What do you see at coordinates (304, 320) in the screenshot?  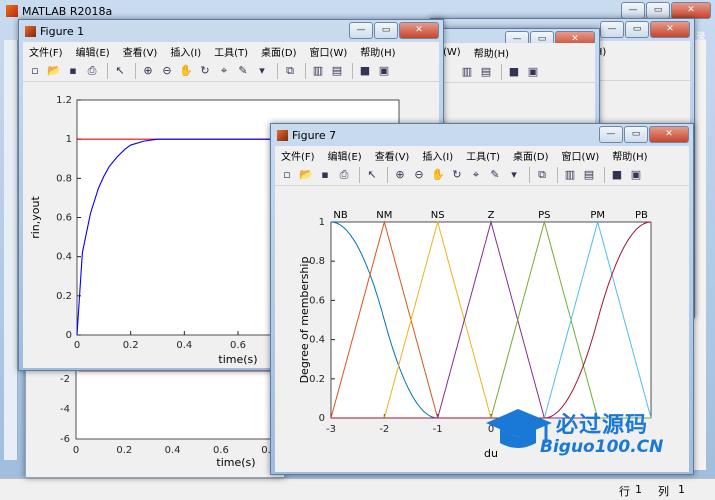 I see `y-axis-label: Degree of membership` at bounding box center [304, 320].